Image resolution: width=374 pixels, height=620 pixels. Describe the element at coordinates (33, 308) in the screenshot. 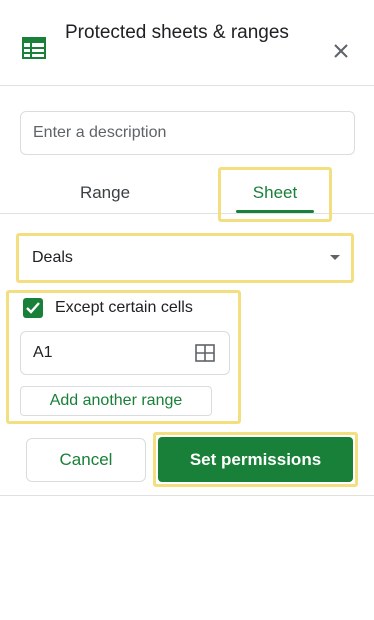

I see `except-cells-checkbox` at that location.